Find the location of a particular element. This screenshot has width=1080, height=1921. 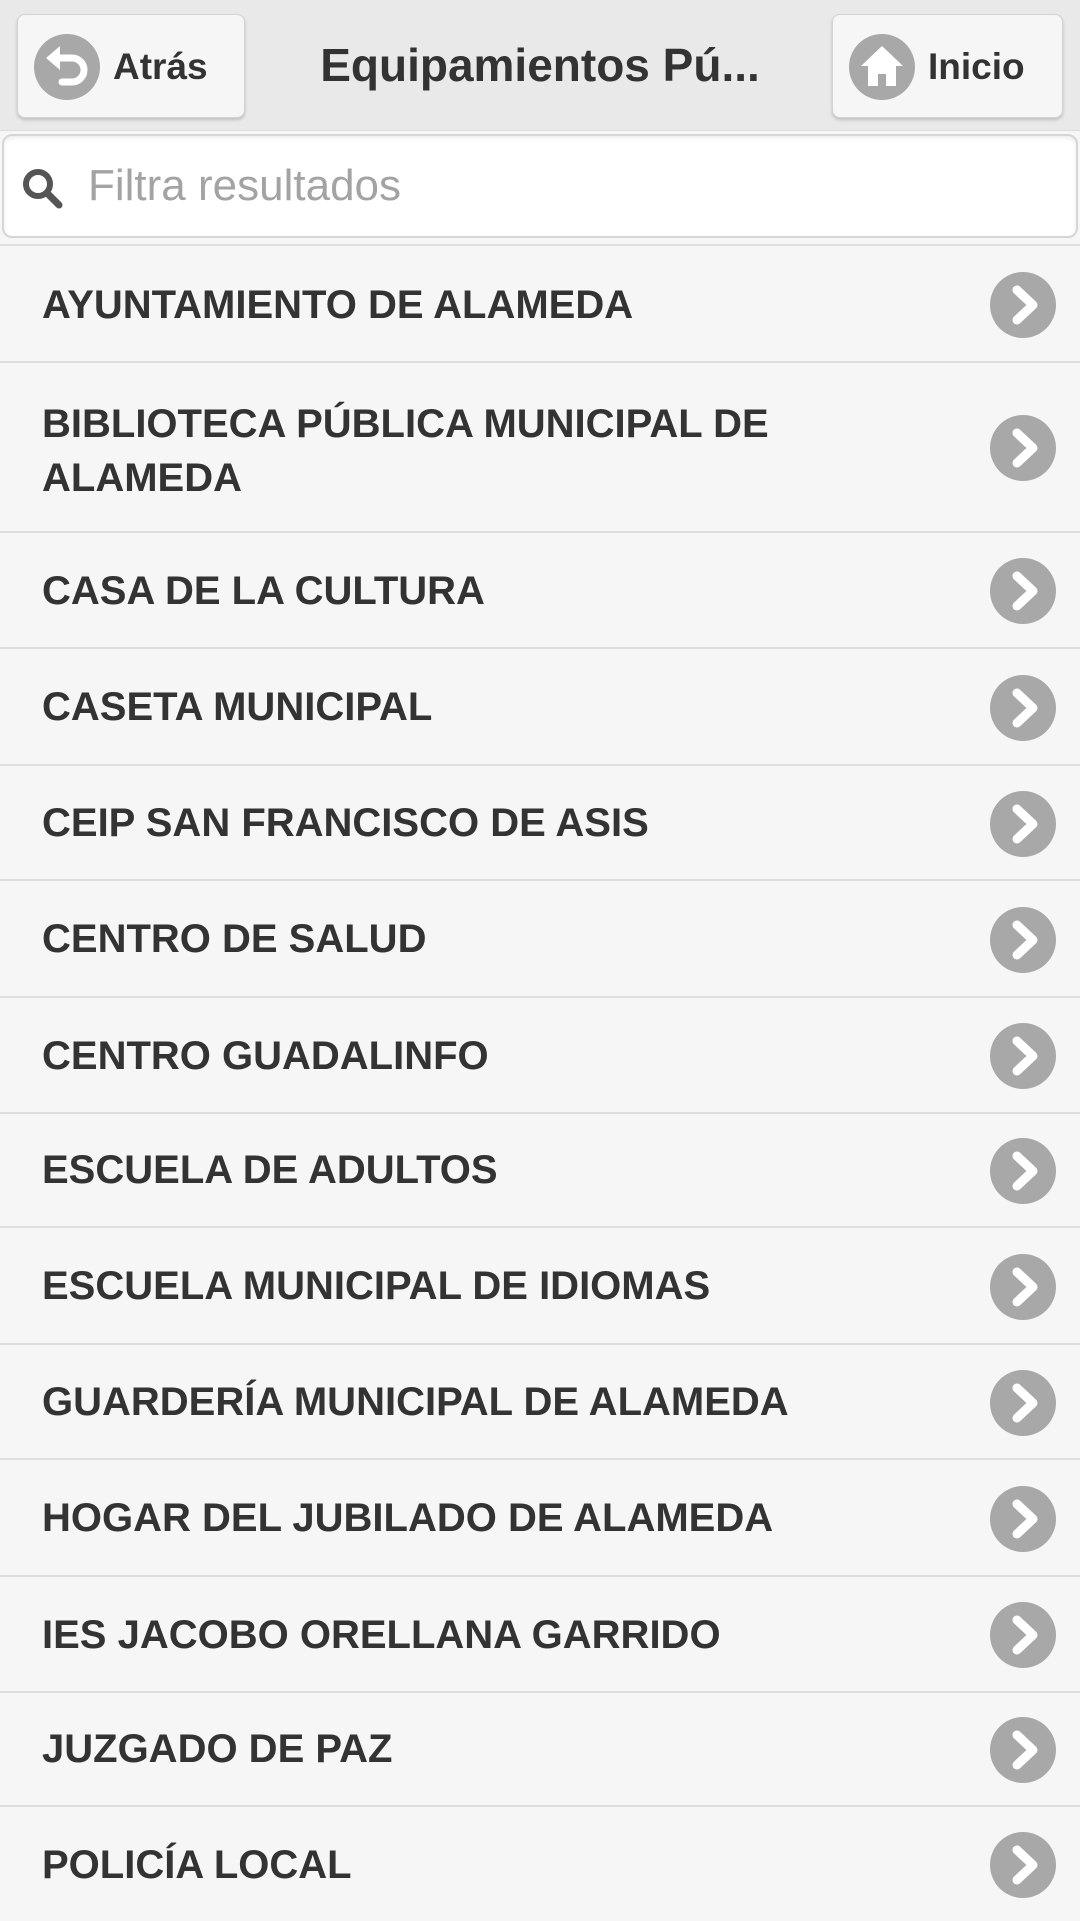

list-item-label: HOGAR DEL JUBILADO DE ALAMEDA is located at coordinates (408, 1518).